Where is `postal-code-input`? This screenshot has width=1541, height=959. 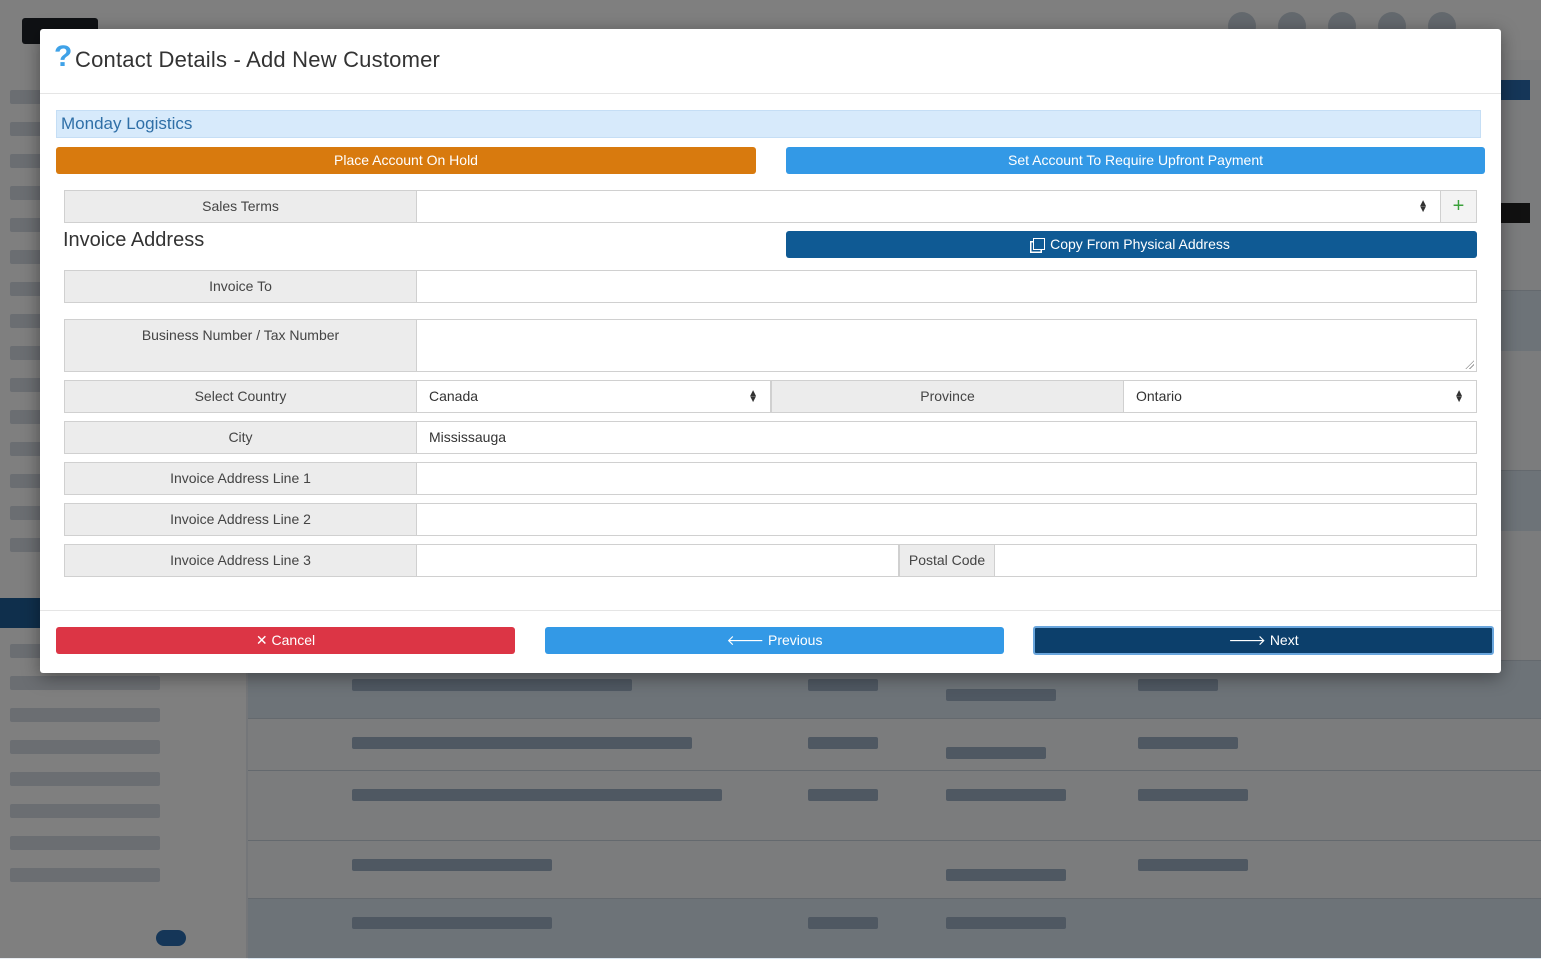 postal-code-input is located at coordinates (1235, 560).